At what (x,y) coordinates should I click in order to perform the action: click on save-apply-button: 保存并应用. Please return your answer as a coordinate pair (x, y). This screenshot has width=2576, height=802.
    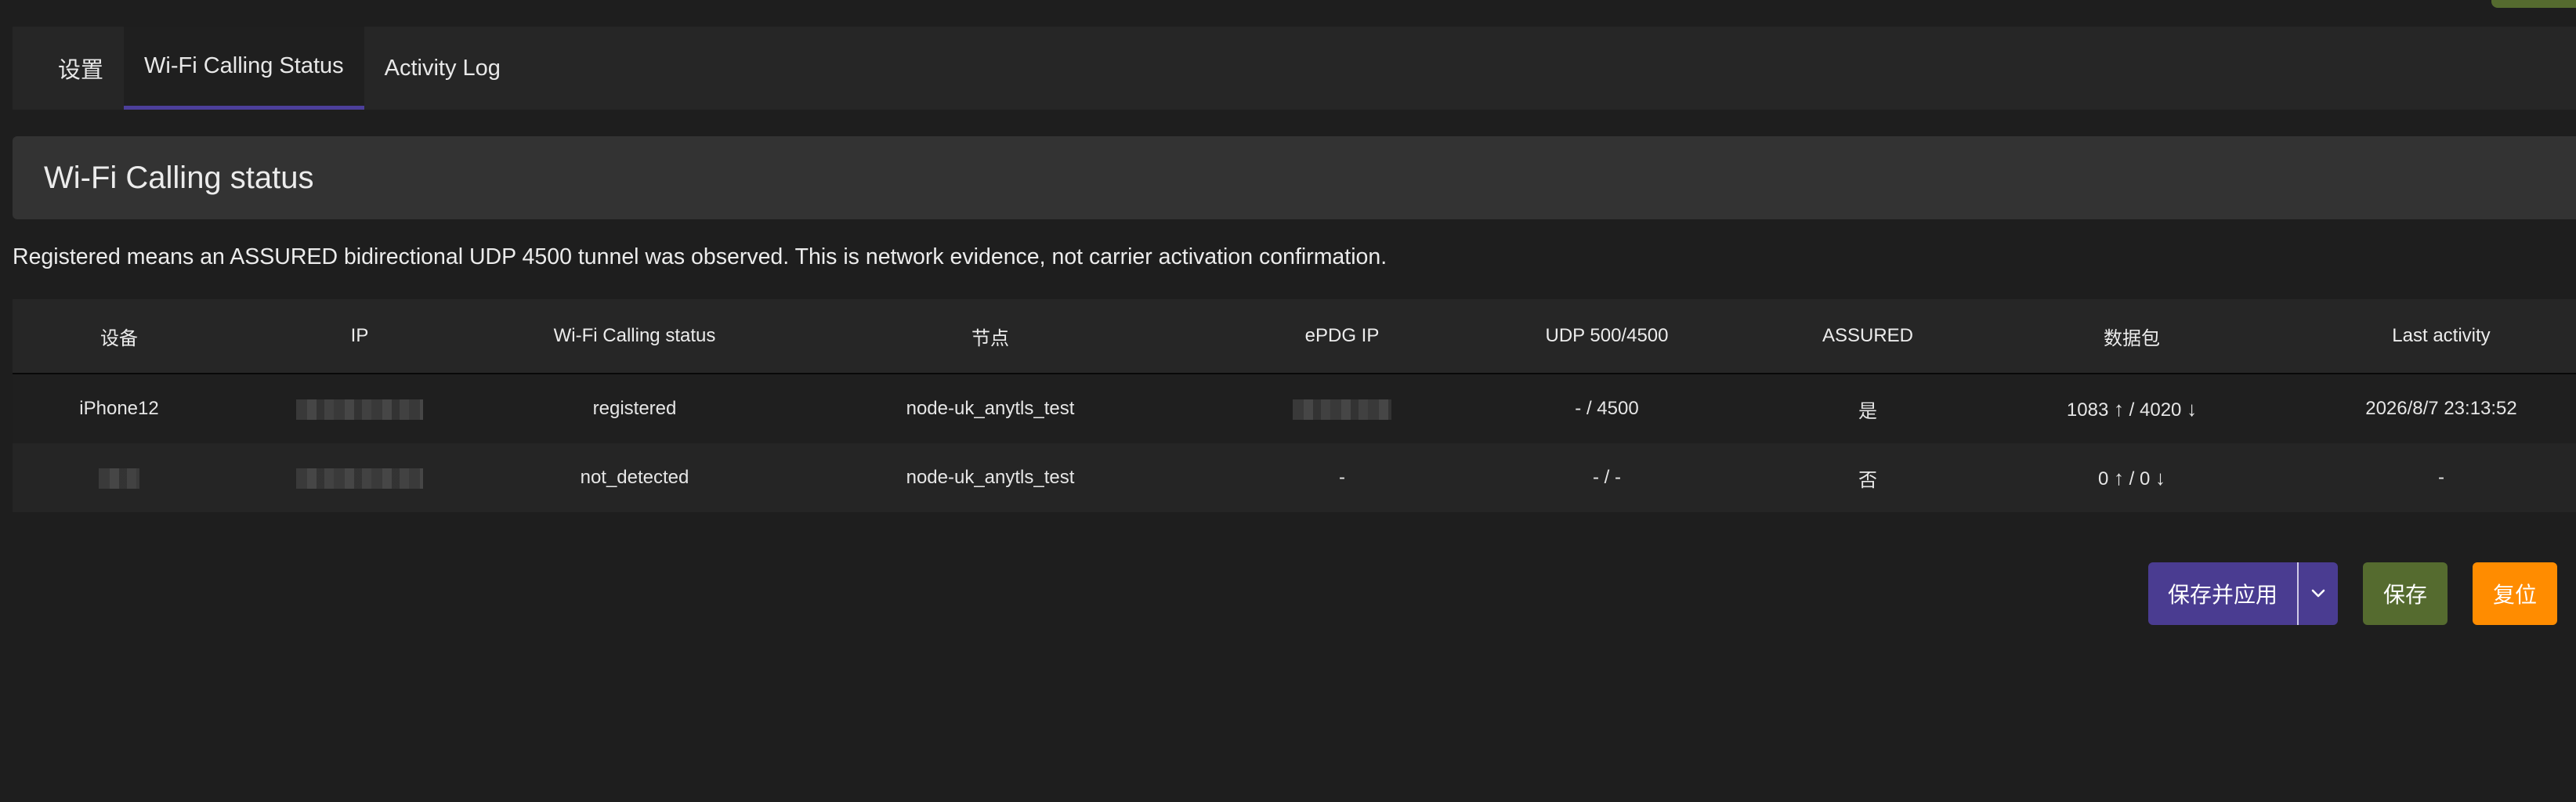
    Looking at the image, I should click on (2222, 593).